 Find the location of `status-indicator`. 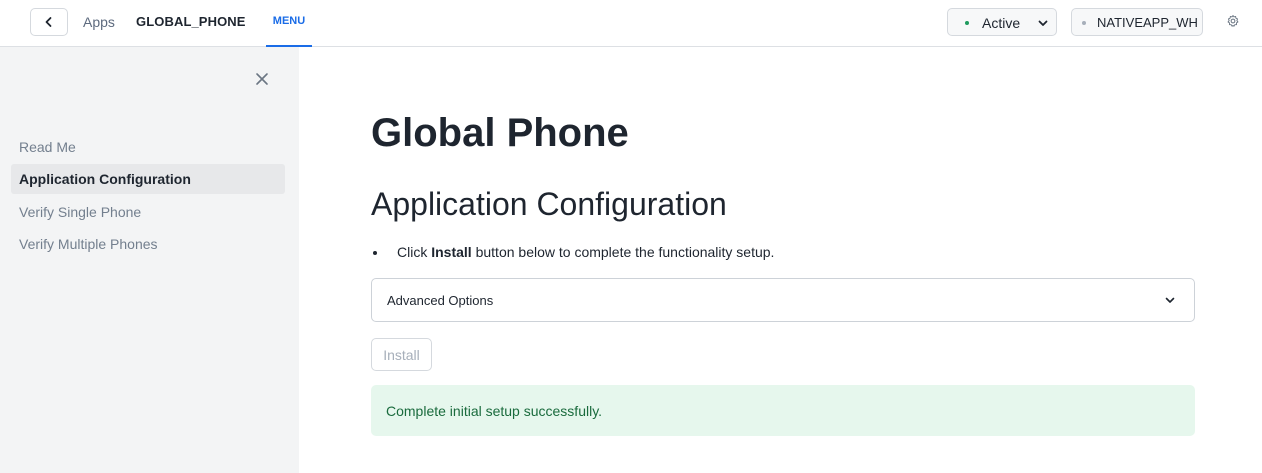

status-indicator is located at coordinates (967, 23).